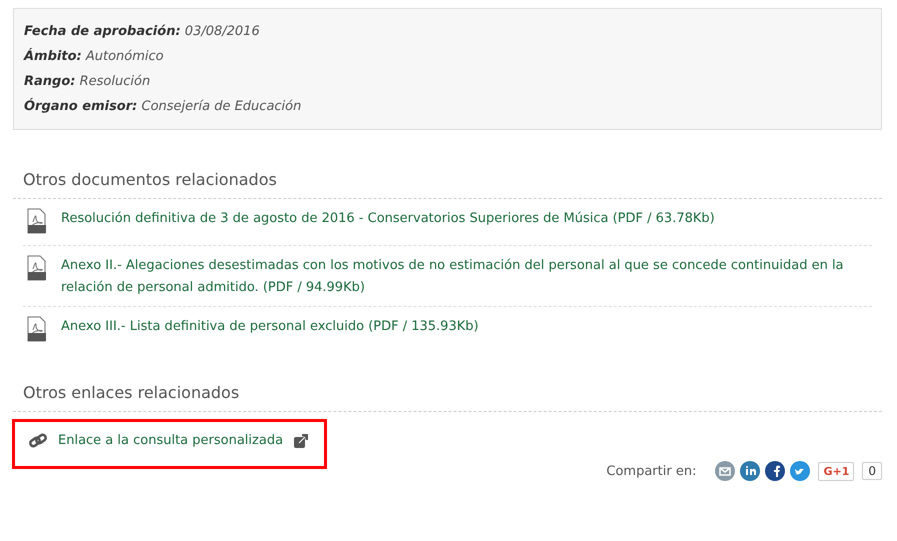 The image size is (897, 541). What do you see at coordinates (449, 219) in the screenshot?
I see `document-link: Resolución definitiva de 3 de agosto de 2016 - Conservatorios Superiores de Música (PDF / 63.78Kb)` at bounding box center [449, 219].